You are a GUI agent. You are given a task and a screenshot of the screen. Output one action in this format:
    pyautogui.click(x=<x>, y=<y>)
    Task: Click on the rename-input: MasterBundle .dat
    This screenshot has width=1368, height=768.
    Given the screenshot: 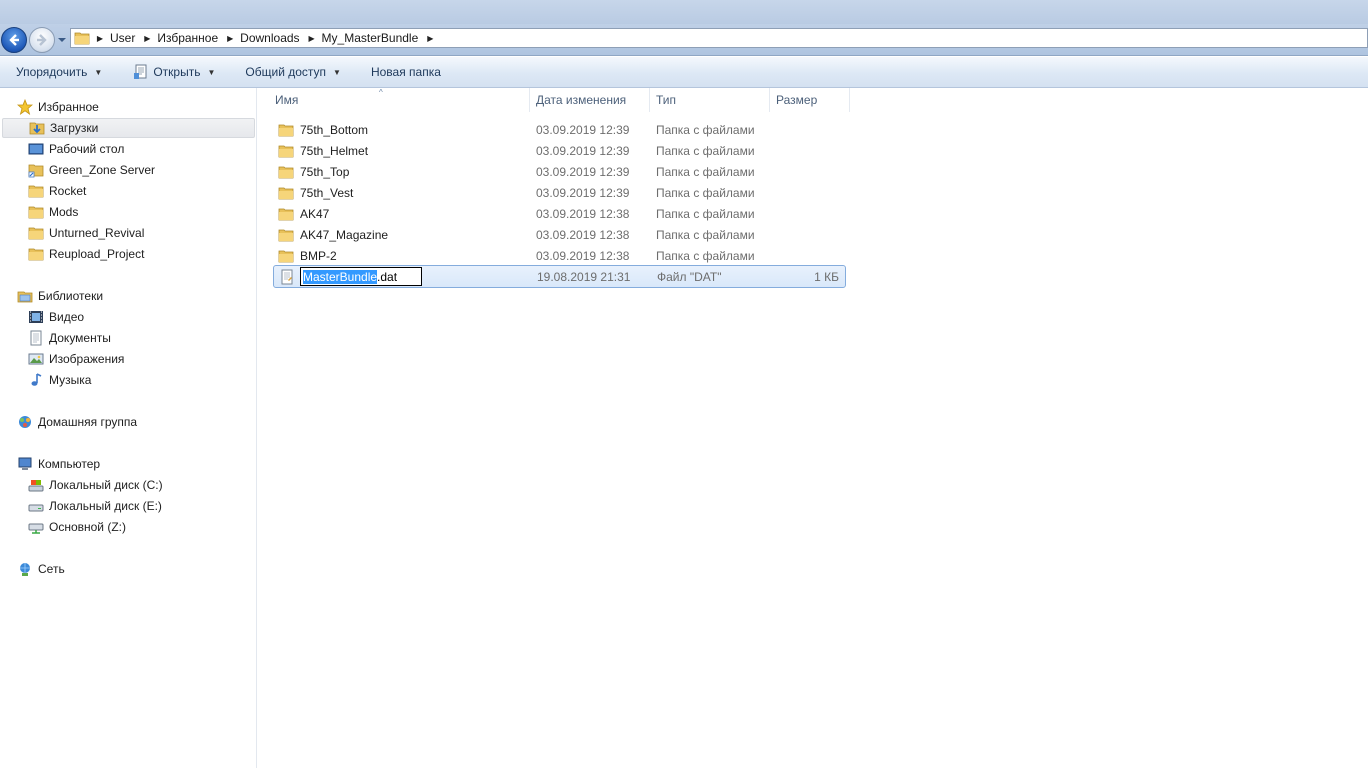 What is the action you would take?
    pyautogui.click(x=361, y=276)
    